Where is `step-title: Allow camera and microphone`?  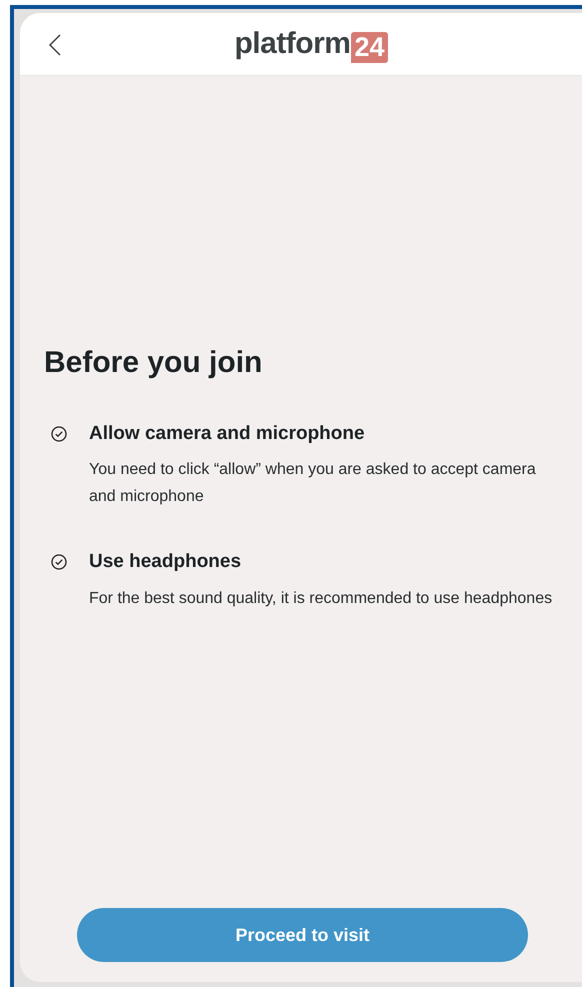 step-title: Allow camera and microphone is located at coordinates (227, 434).